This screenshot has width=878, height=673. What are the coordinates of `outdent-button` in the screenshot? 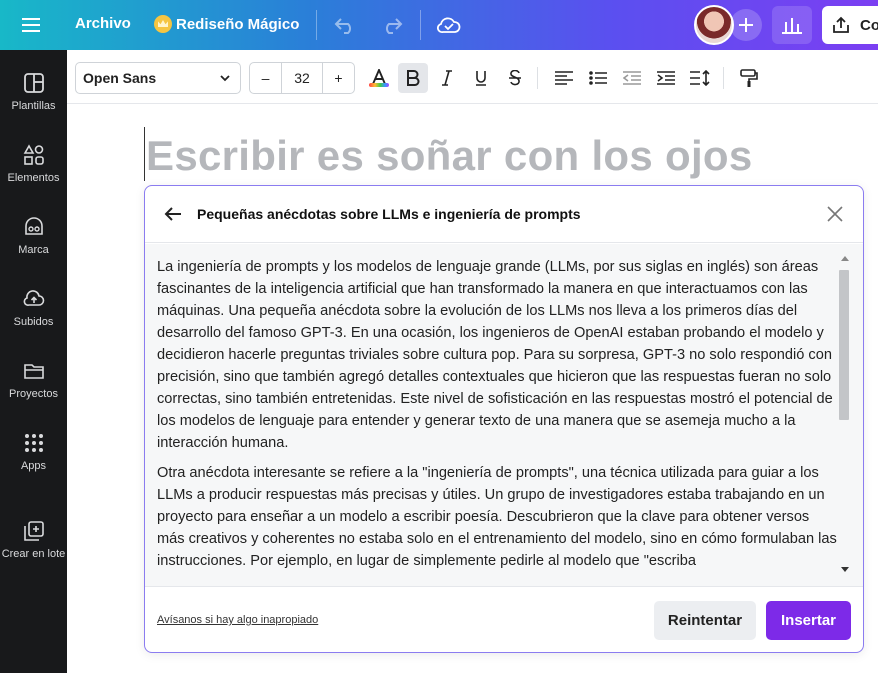 It's located at (632, 78).